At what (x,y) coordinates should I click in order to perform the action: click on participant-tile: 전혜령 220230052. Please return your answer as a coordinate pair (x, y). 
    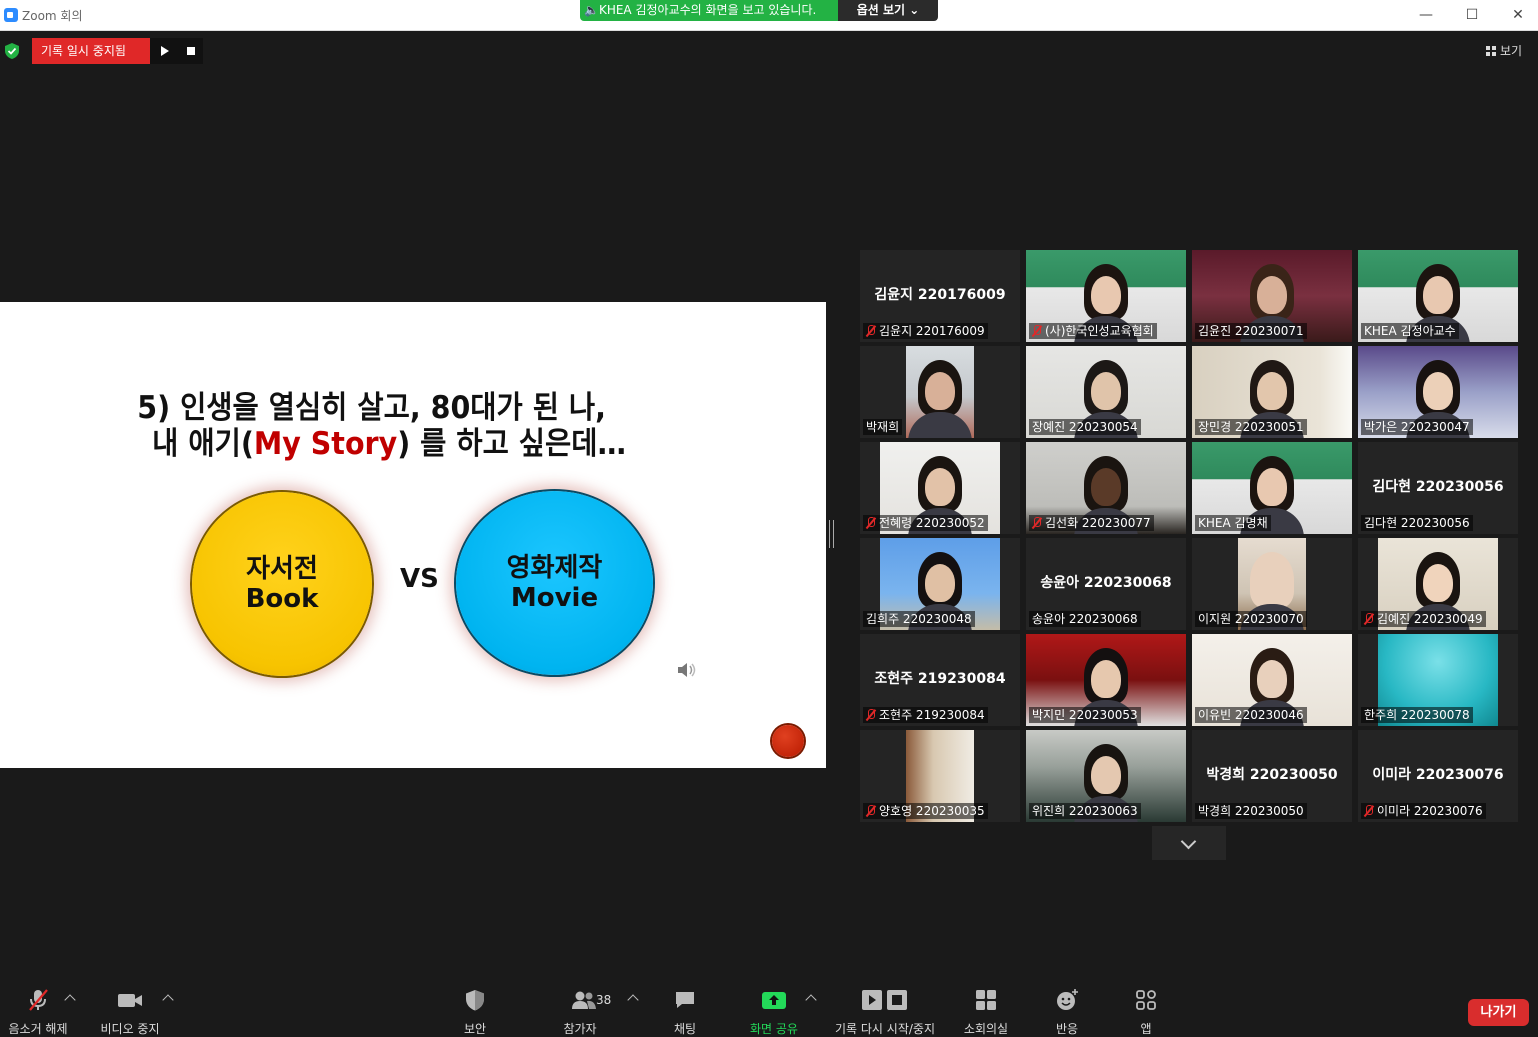
    Looking at the image, I should click on (940, 488).